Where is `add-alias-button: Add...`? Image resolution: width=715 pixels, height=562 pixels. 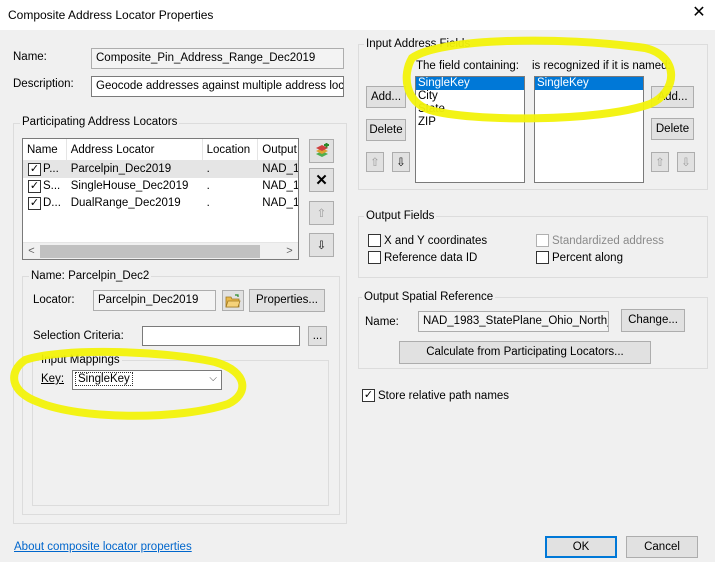 add-alias-button: Add... is located at coordinates (672, 97).